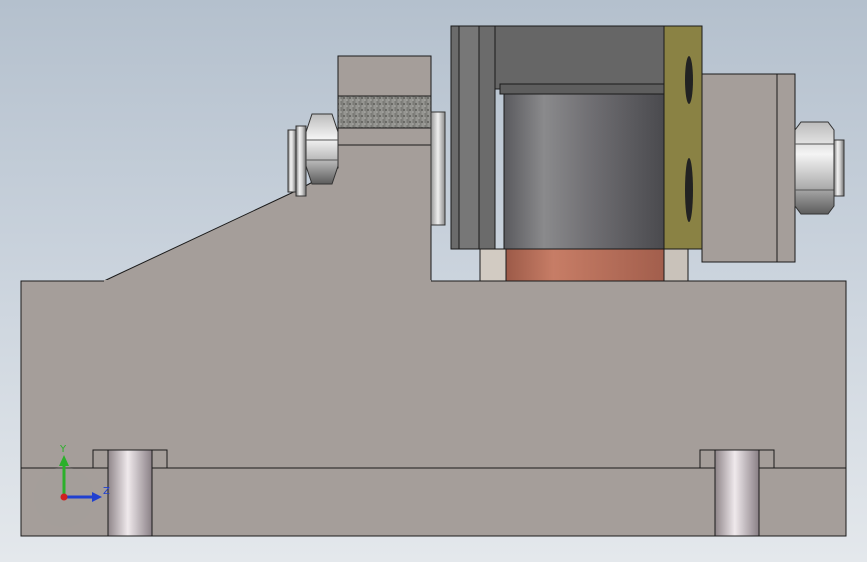 Image resolution: width=867 pixels, height=562 pixels. Describe the element at coordinates (584, 265) in the screenshot. I see `copper-piston` at that location.